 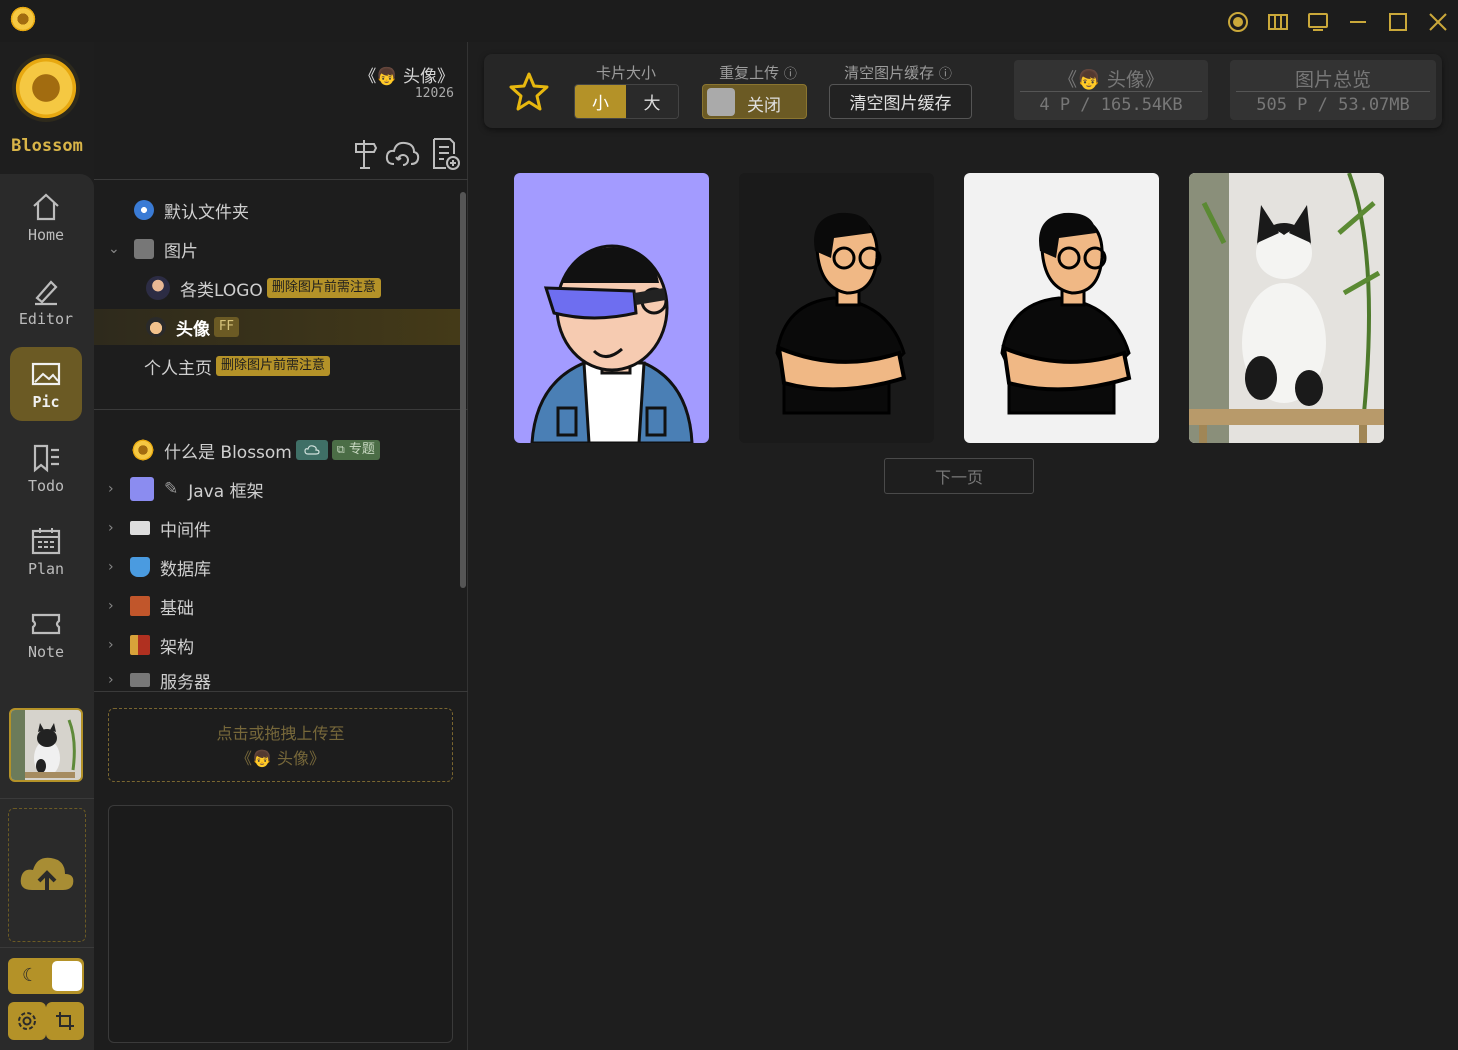 What do you see at coordinates (140, 680) in the screenshot?
I see `desktop-icon` at bounding box center [140, 680].